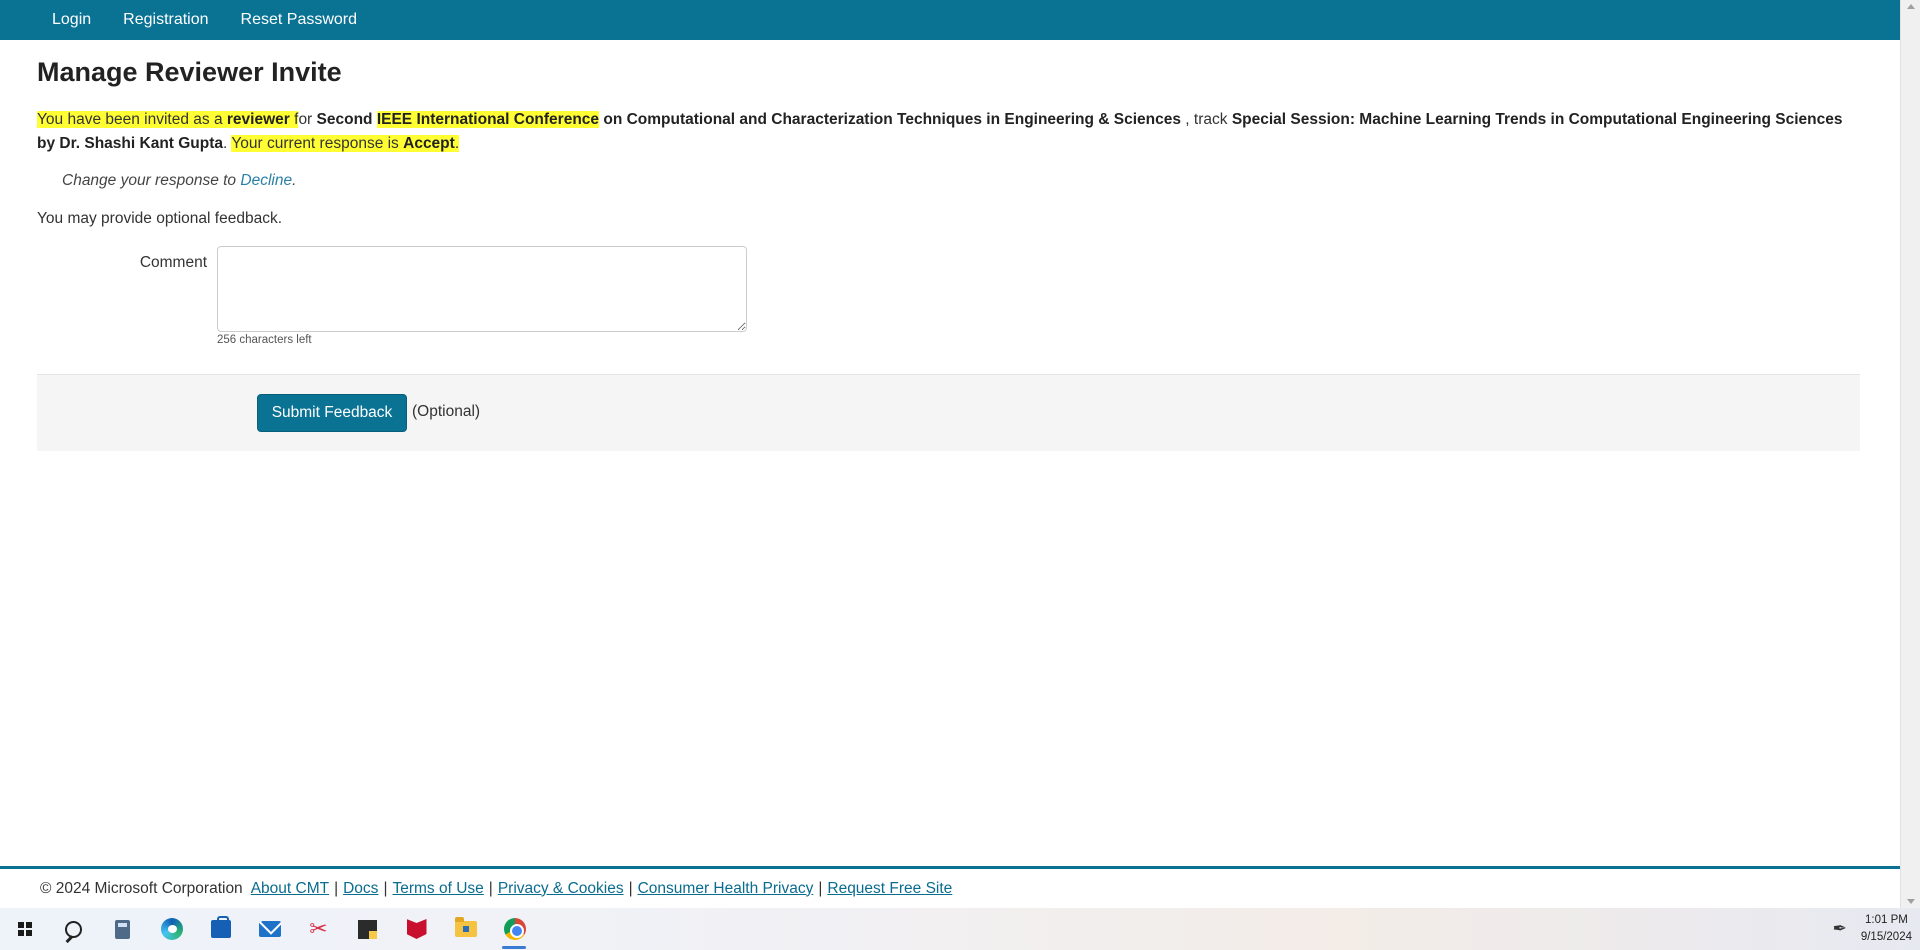  I want to click on calculator-icon, so click(122, 929).